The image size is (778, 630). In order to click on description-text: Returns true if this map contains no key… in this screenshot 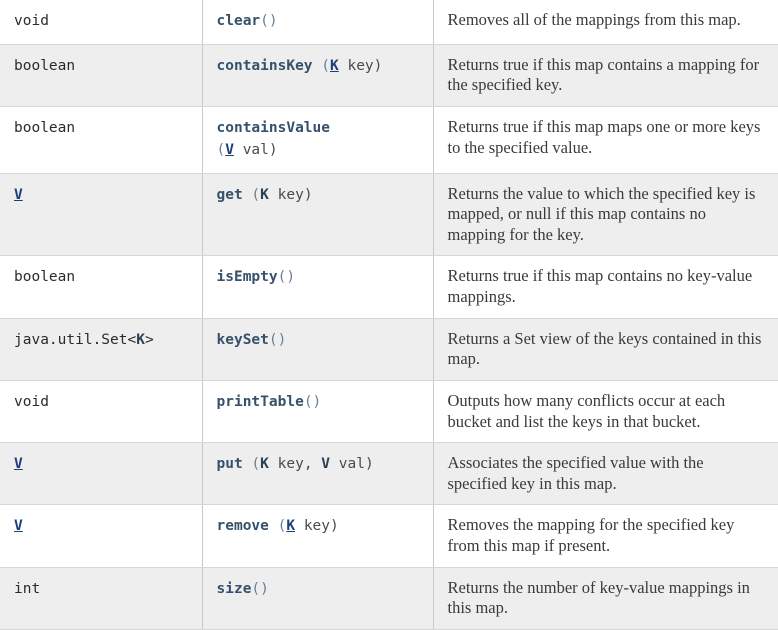, I will do `click(606, 286)`.